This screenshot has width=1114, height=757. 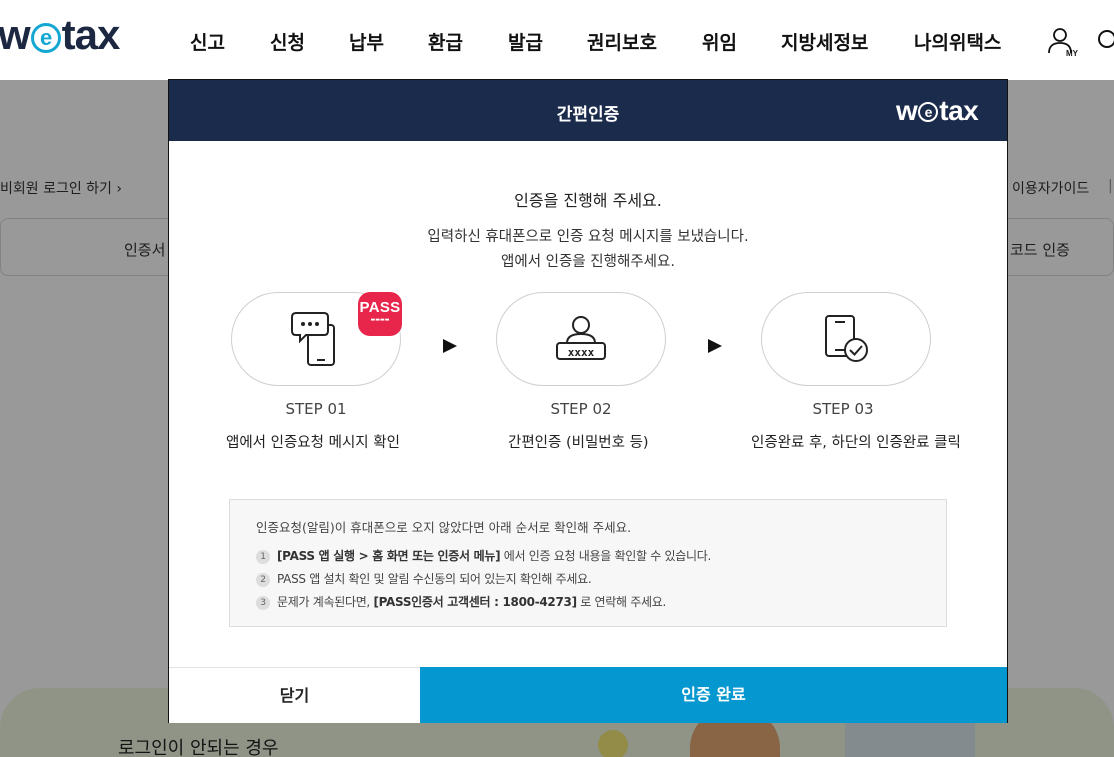 What do you see at coordinates (622, 41) in the screenshot?
I see `nav-rights: 권리보호` at bounding box center [622, 41].